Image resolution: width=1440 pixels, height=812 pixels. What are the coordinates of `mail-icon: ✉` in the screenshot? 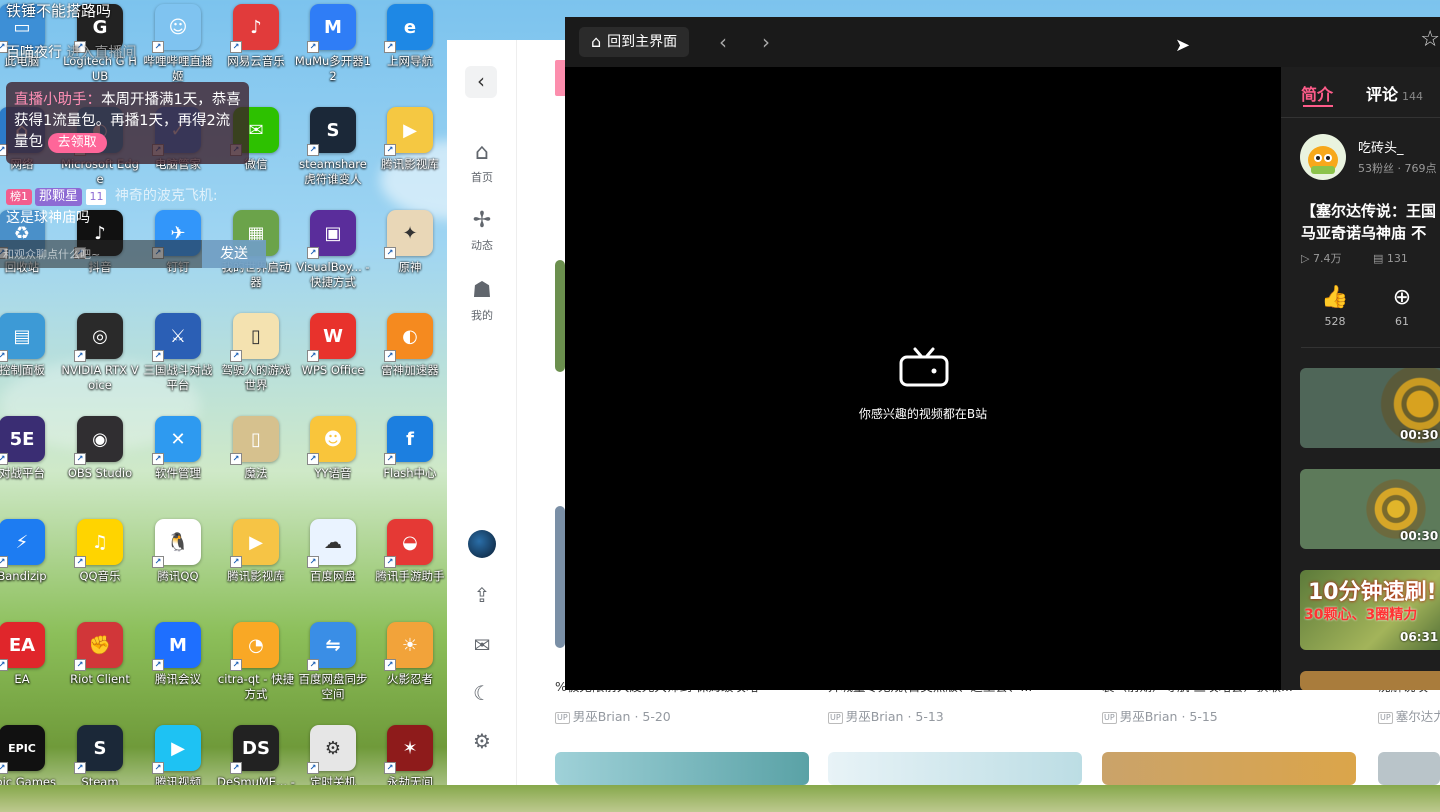 It's located at (482, 645).